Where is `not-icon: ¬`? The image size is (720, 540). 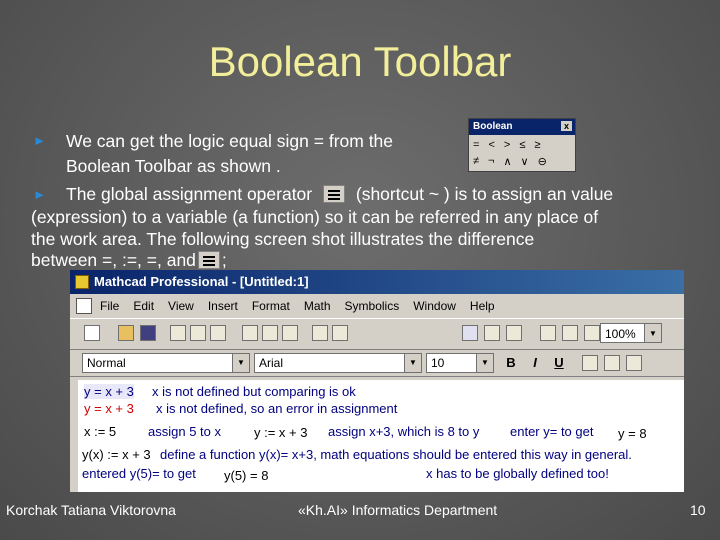
not-icon: ¬ is located at coordinates (491, 161).